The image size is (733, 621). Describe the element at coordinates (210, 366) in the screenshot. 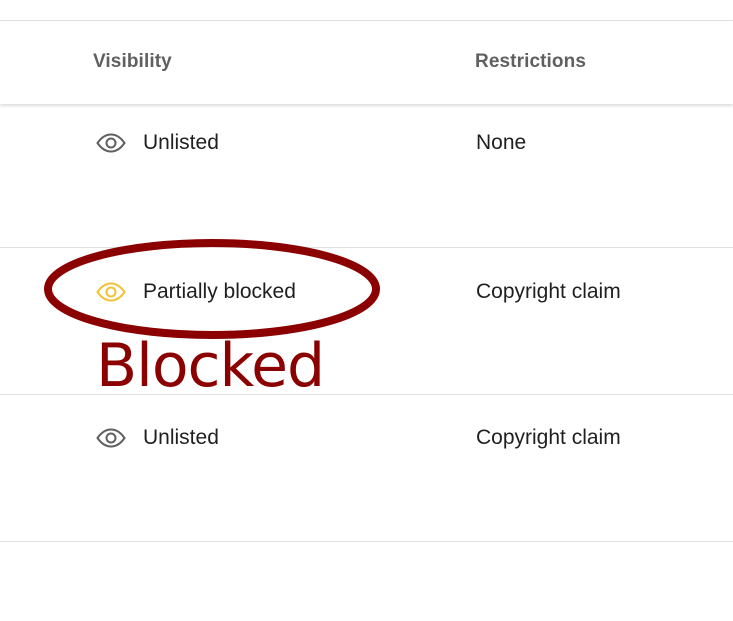

I see `annotation-label: Blocked` at that location.